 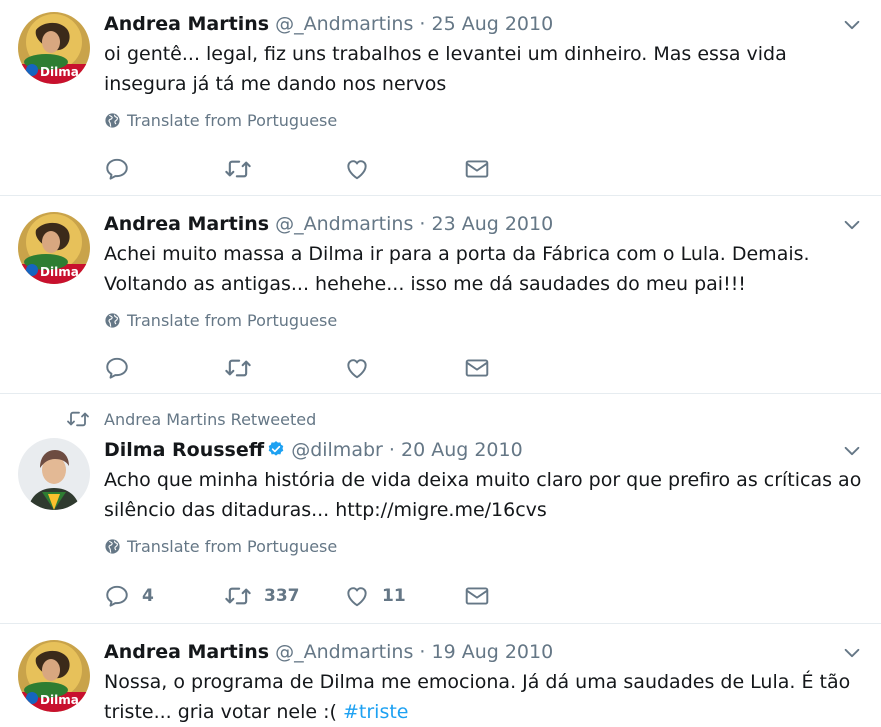 What do you see at coordinates (492, 224) in the screenshot?
I see `tweet-date: 23 Aug 2010` at bounding box center [492, 224].